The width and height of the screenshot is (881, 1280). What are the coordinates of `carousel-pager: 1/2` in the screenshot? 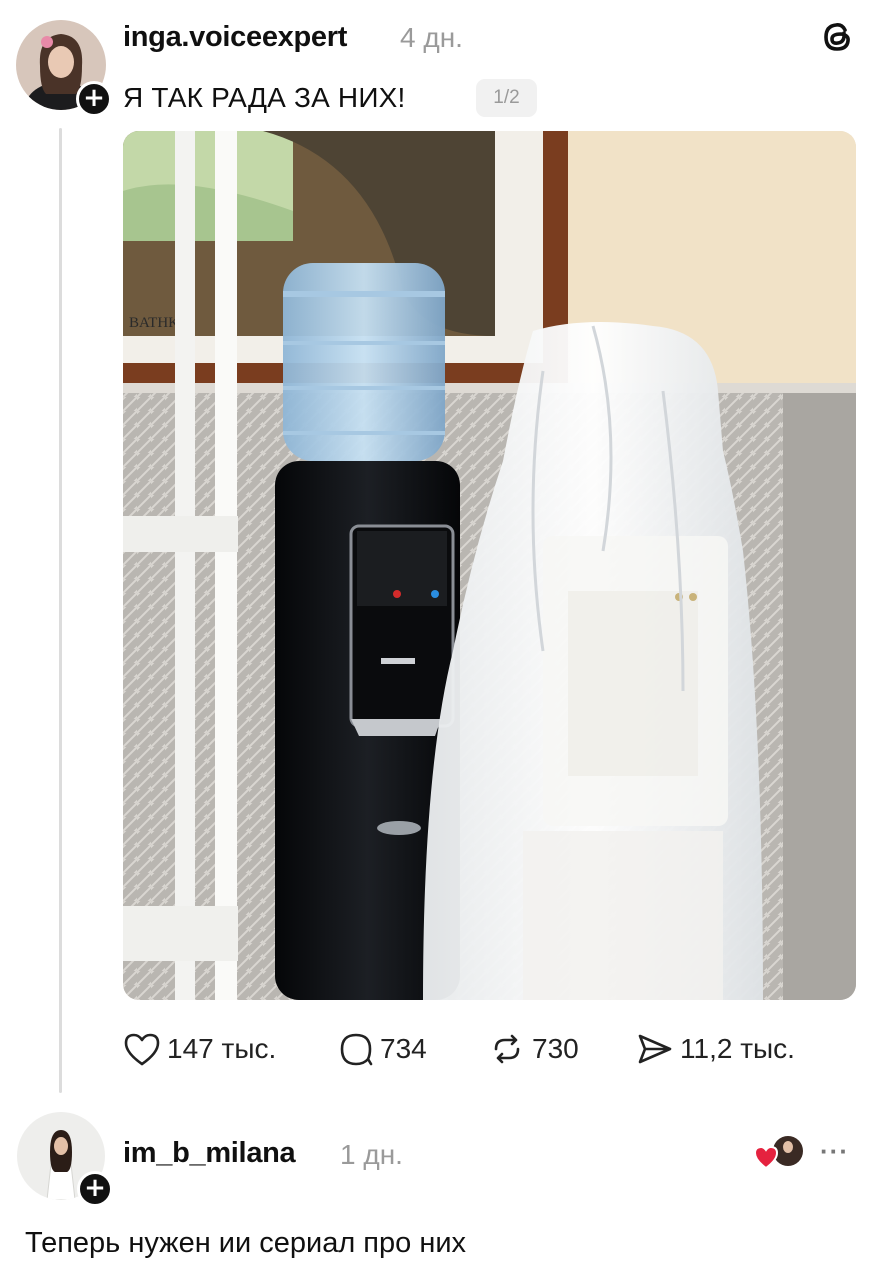 It's located at (506, 98).